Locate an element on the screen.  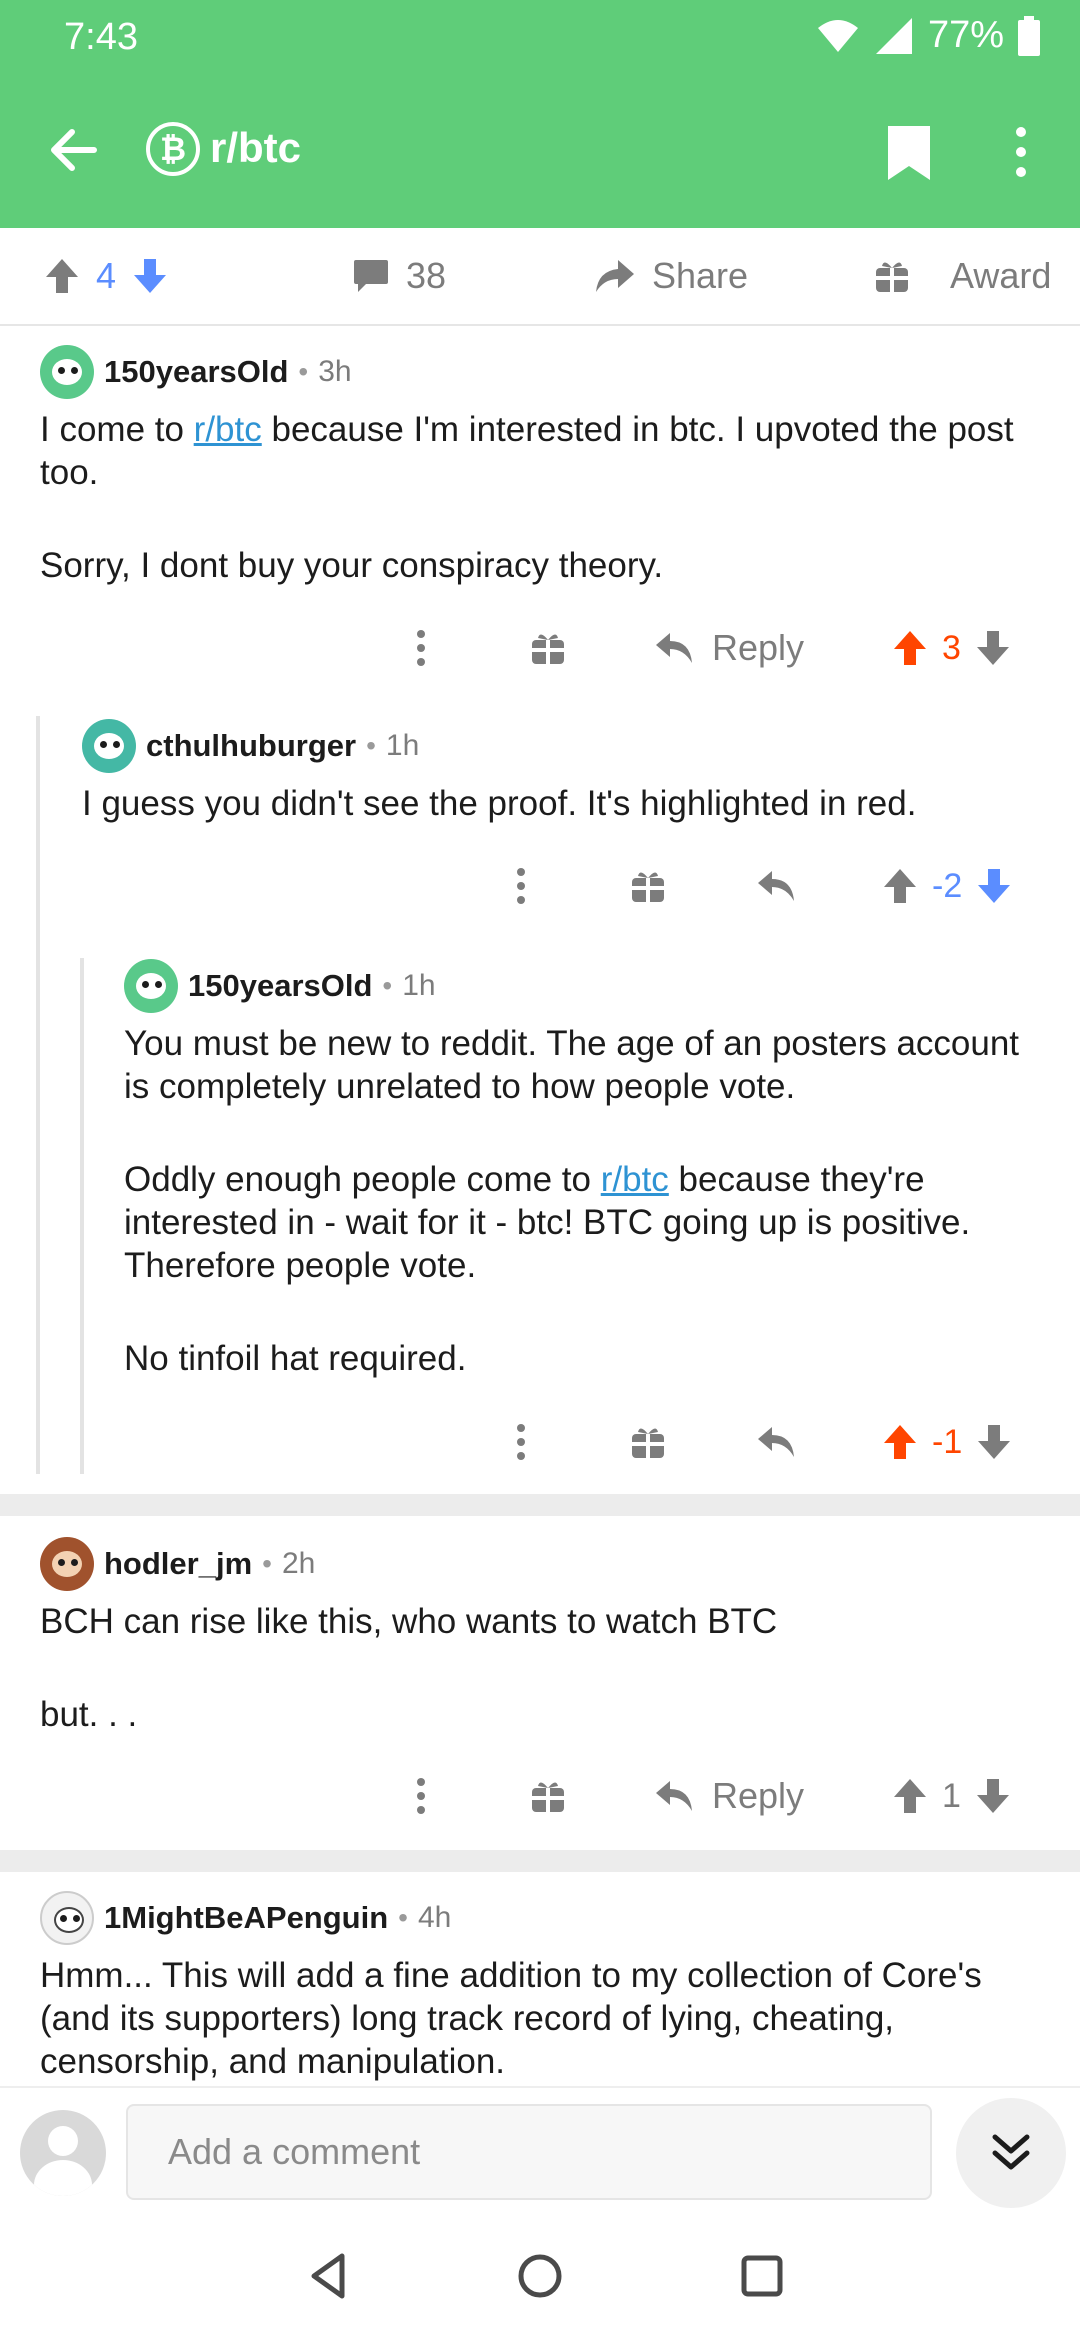
nav-home-icon is located at coordinates (540, 2276).